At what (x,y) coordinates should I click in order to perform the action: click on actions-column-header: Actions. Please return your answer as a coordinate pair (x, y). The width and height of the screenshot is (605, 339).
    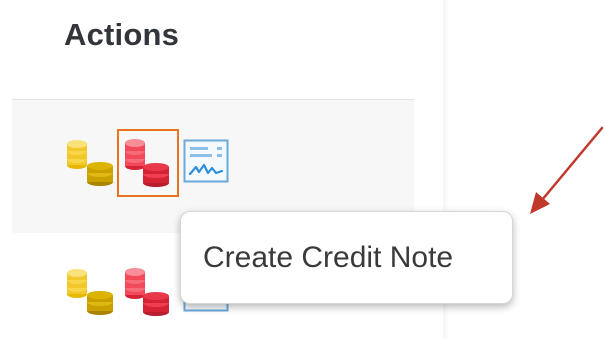
    Looking at the image, I should click on (122, 34).